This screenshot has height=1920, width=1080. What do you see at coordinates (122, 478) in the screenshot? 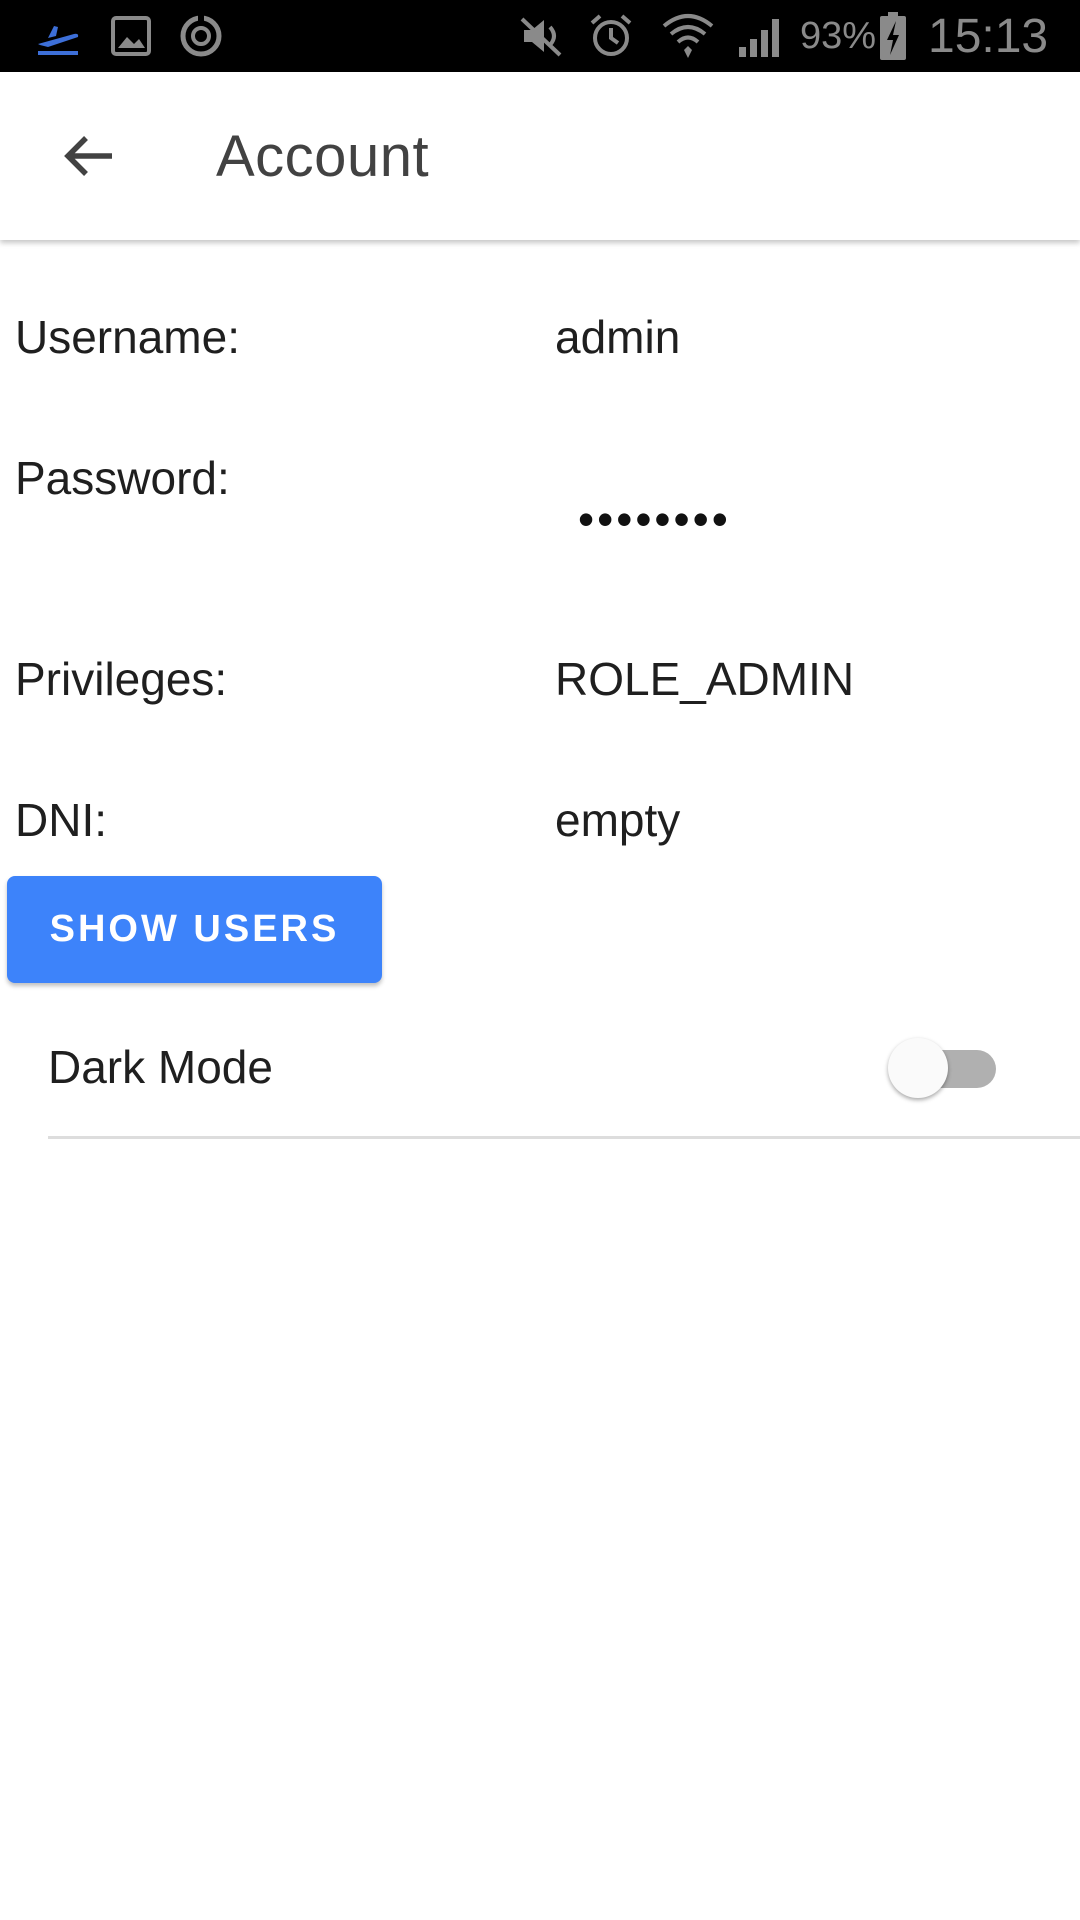
I see `password-label: Password:` at bounding box center [122, 478].